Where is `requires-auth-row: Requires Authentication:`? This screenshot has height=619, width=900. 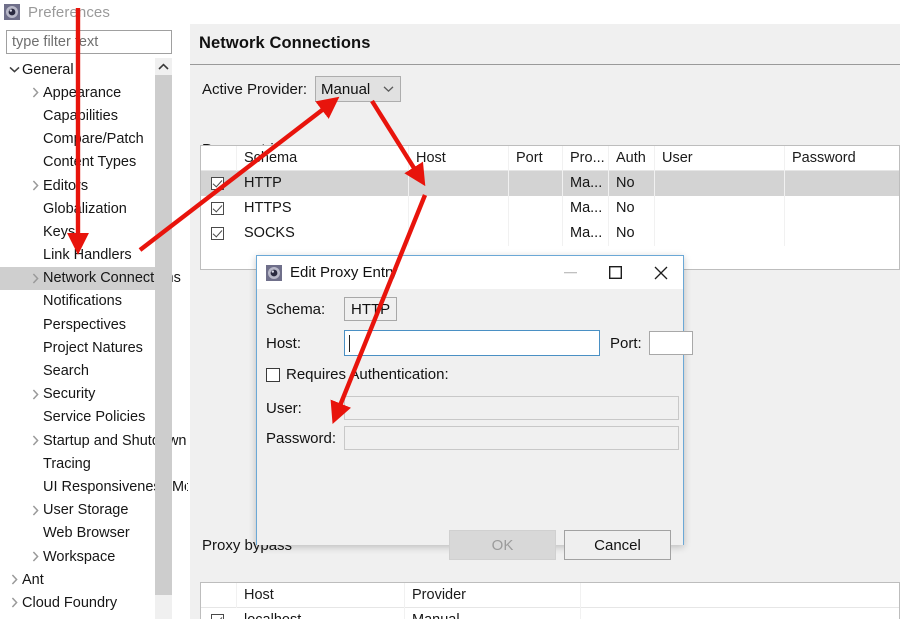 requires-auth-row: Requires Authentication: is located at coordinates (357, 374).